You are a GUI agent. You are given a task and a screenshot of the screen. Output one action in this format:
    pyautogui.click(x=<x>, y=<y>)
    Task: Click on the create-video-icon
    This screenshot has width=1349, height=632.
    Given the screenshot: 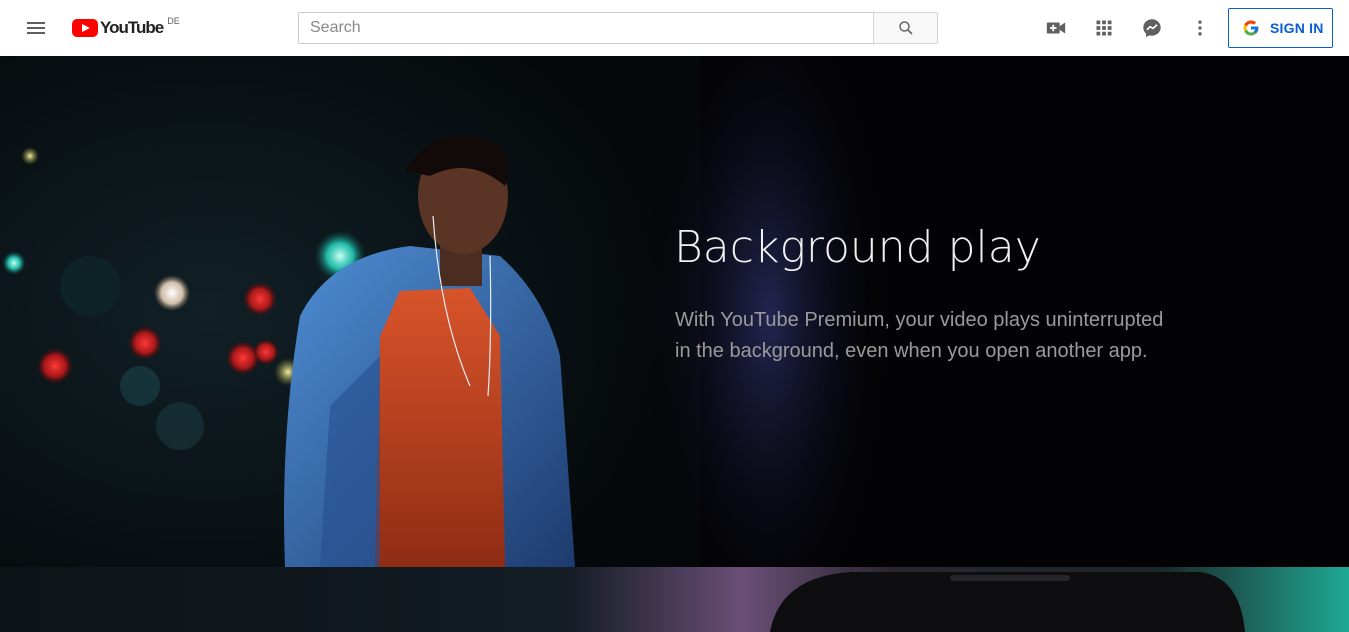 What is the action you would take?
    pyautogui.click(x=1056, y=28)
    